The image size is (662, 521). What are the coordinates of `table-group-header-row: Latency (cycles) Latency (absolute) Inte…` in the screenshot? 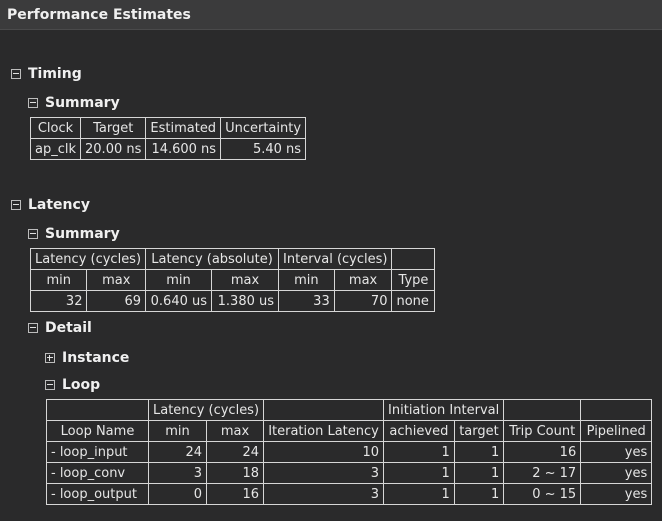 It's located at (232, 259).